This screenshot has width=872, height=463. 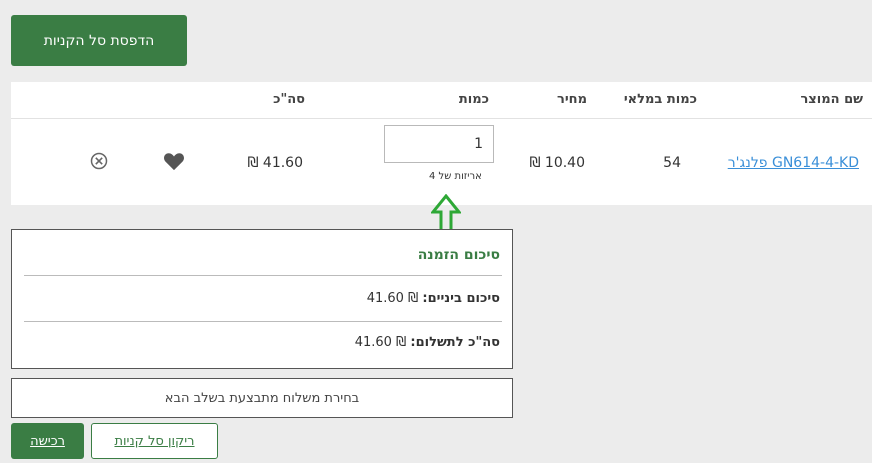 I want to click on stock-qty-value: 54, so click(x=672, y=163).